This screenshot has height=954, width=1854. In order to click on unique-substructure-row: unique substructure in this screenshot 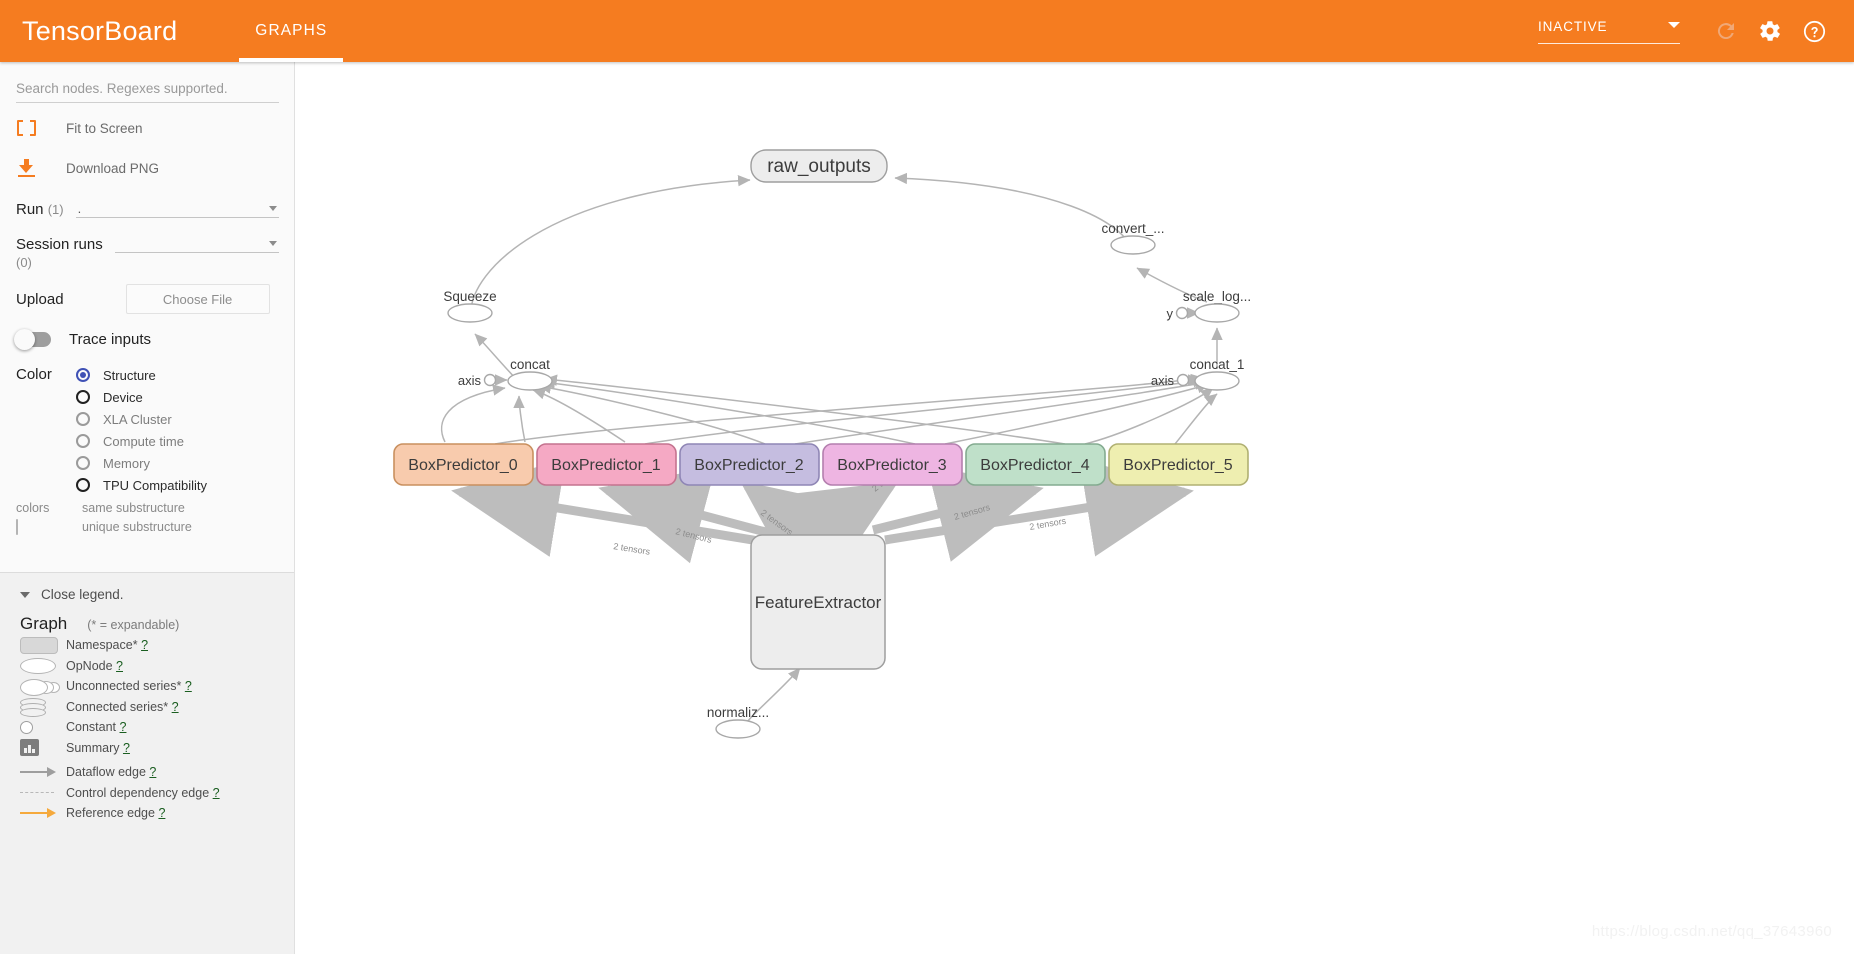, I will do `click(147, 527)`.